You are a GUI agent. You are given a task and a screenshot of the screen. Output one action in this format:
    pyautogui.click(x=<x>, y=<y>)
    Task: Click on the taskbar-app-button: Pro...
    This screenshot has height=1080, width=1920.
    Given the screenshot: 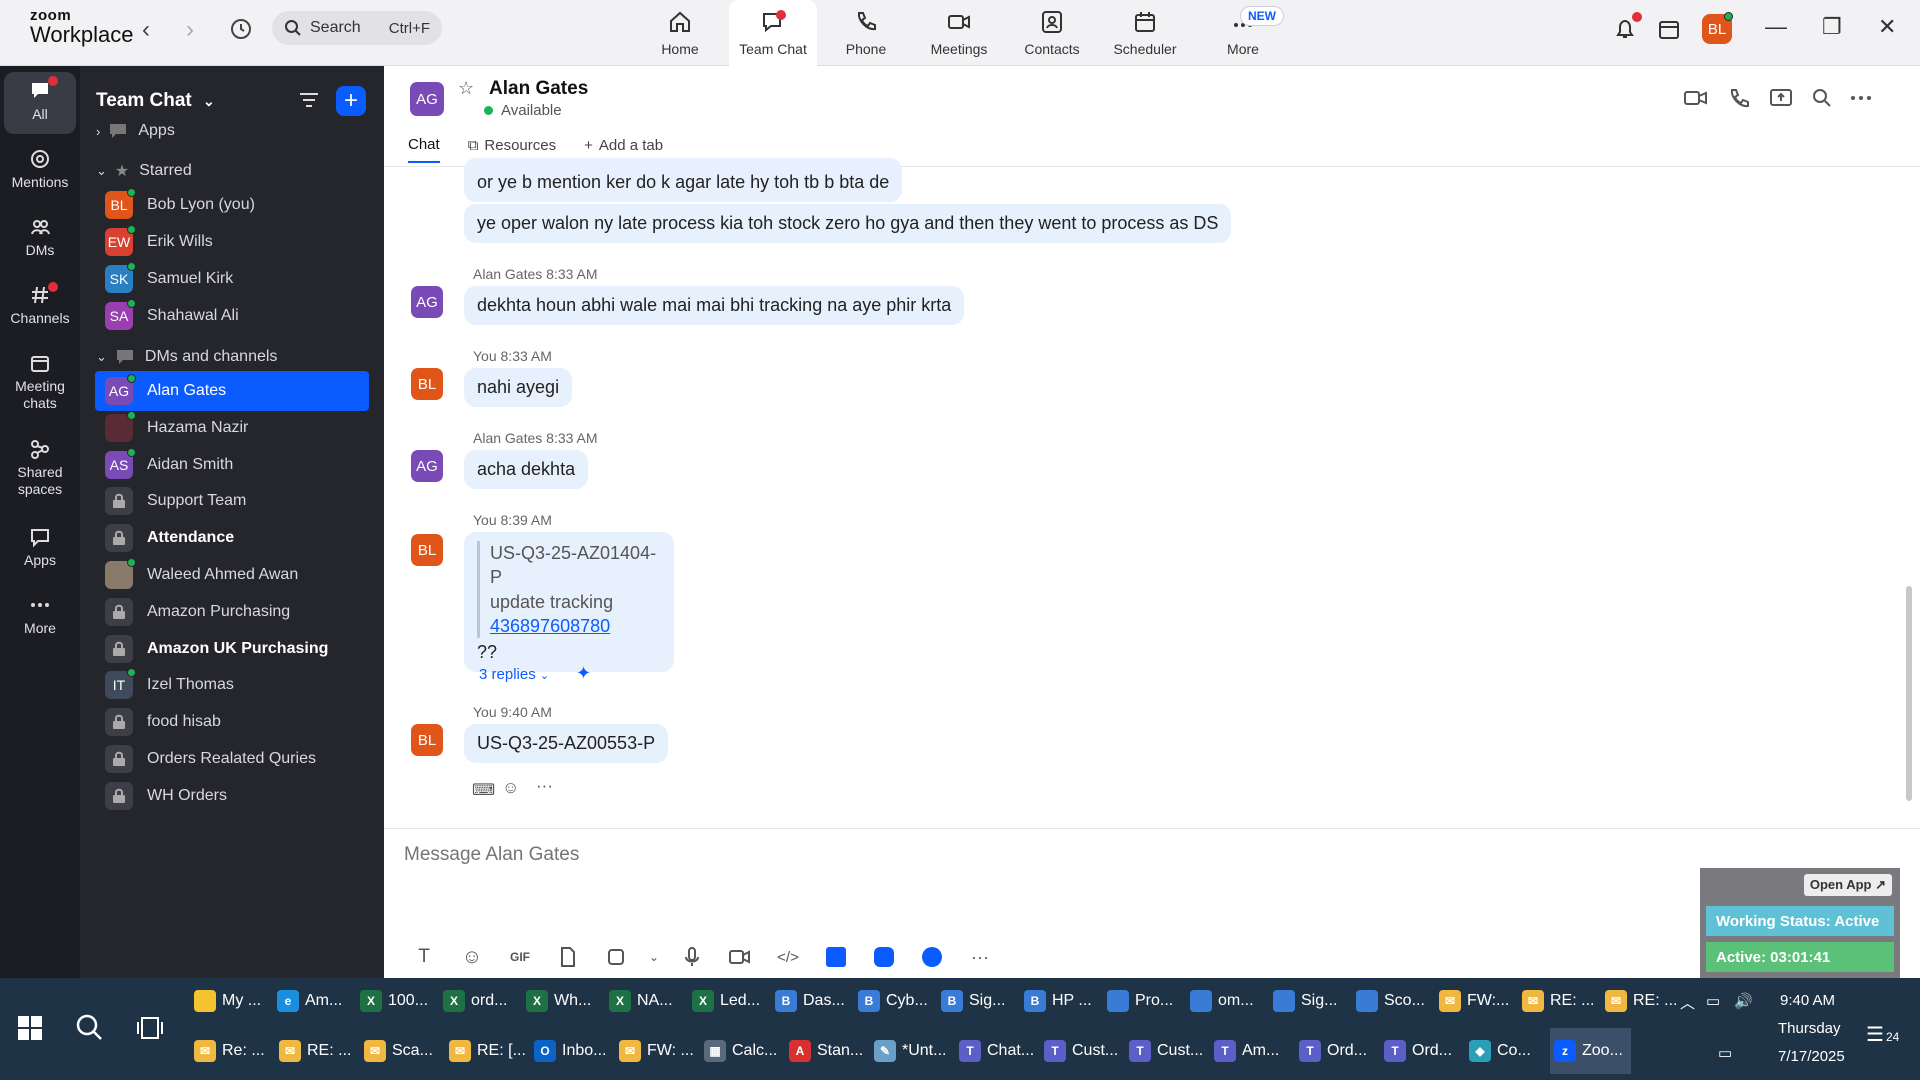 What is the action you would take?
    pyautogui.click(x=1142, y=1001)
    